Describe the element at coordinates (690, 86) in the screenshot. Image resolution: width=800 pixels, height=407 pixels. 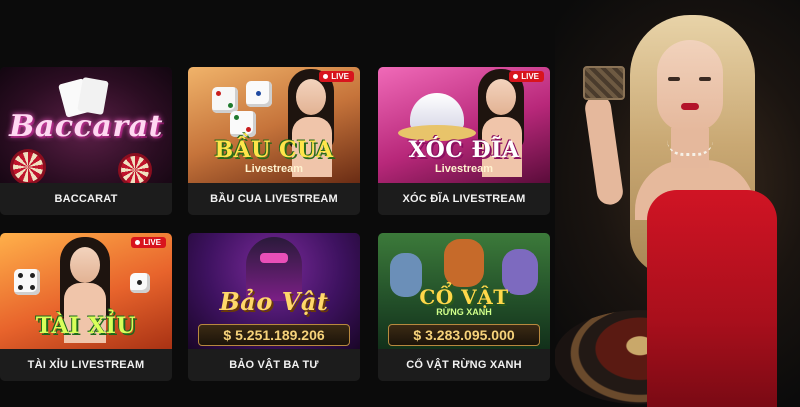
I see `dealer-face` at that location.